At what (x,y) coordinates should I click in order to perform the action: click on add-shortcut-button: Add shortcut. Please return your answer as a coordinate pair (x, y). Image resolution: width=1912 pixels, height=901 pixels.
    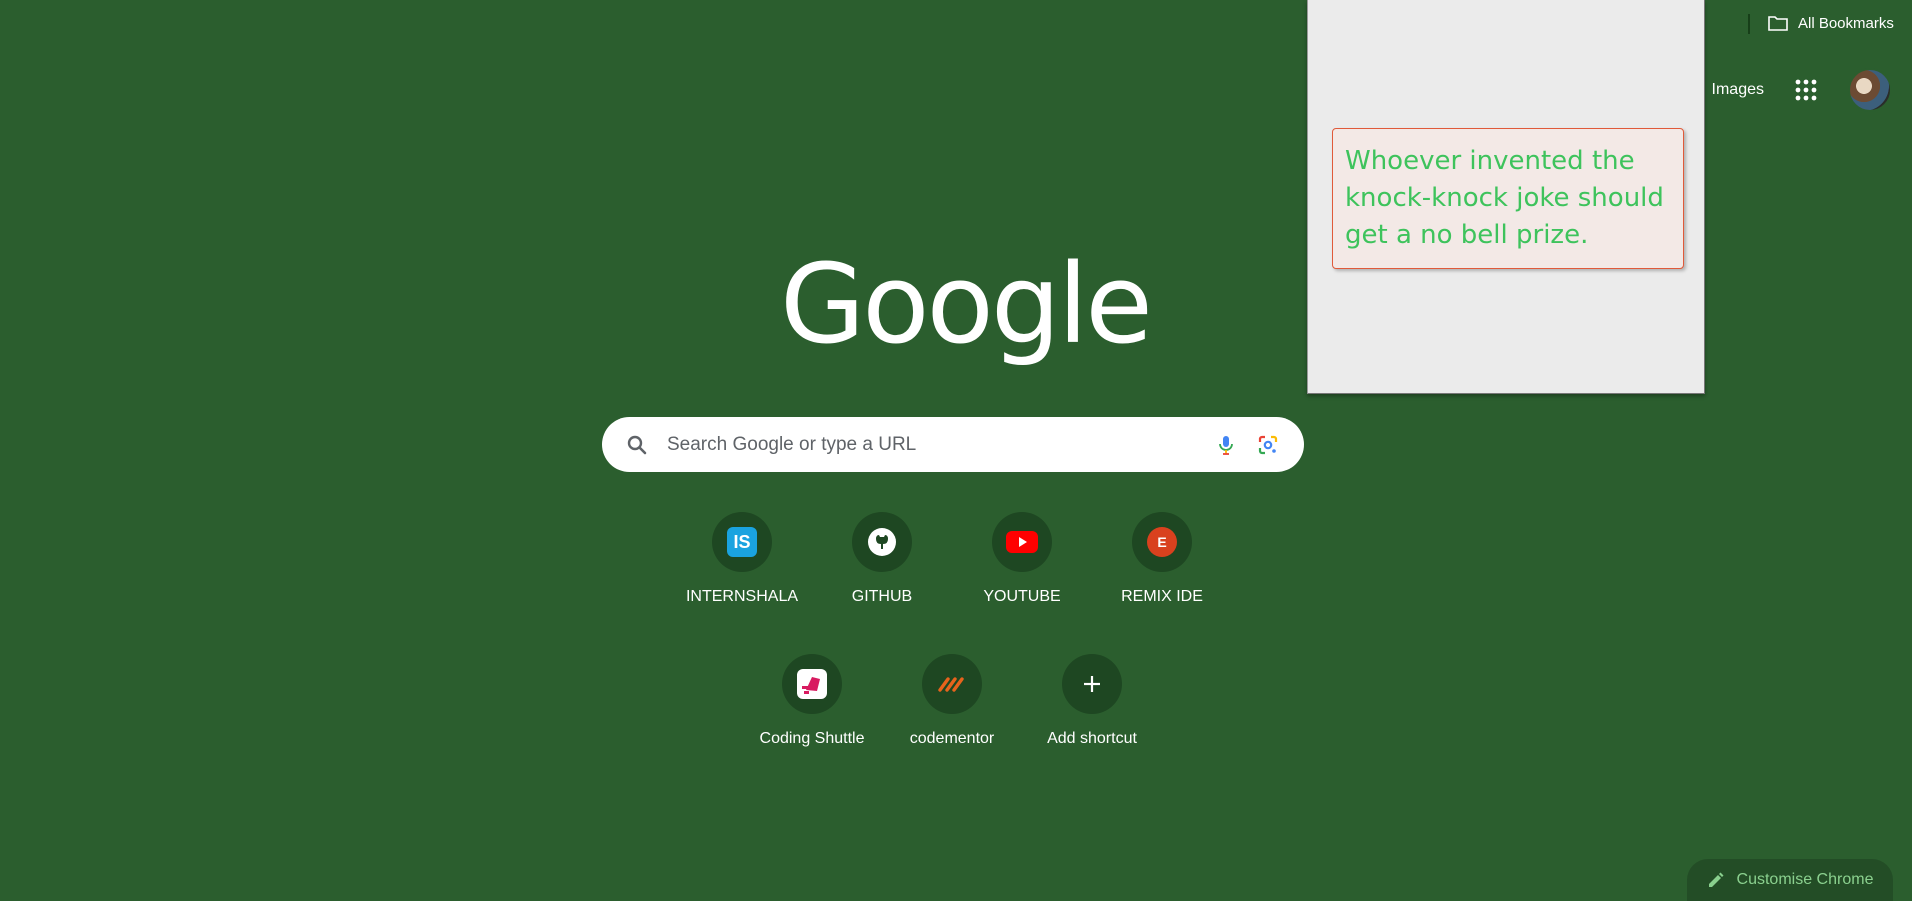
    Looking at the image, I should click on (1092, 710).